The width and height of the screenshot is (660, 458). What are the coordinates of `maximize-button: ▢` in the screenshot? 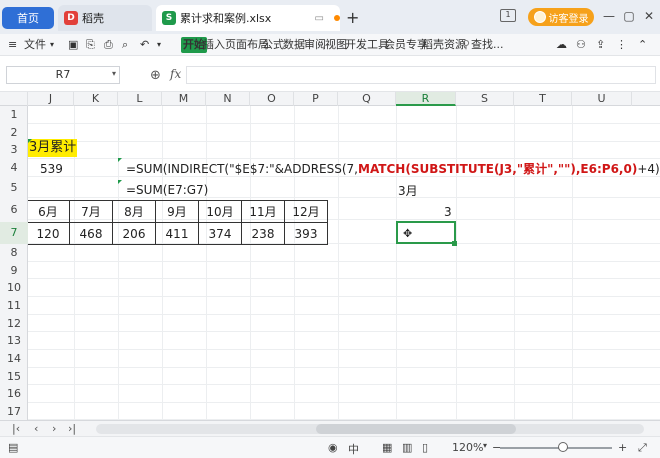 It's located at (629, 16).